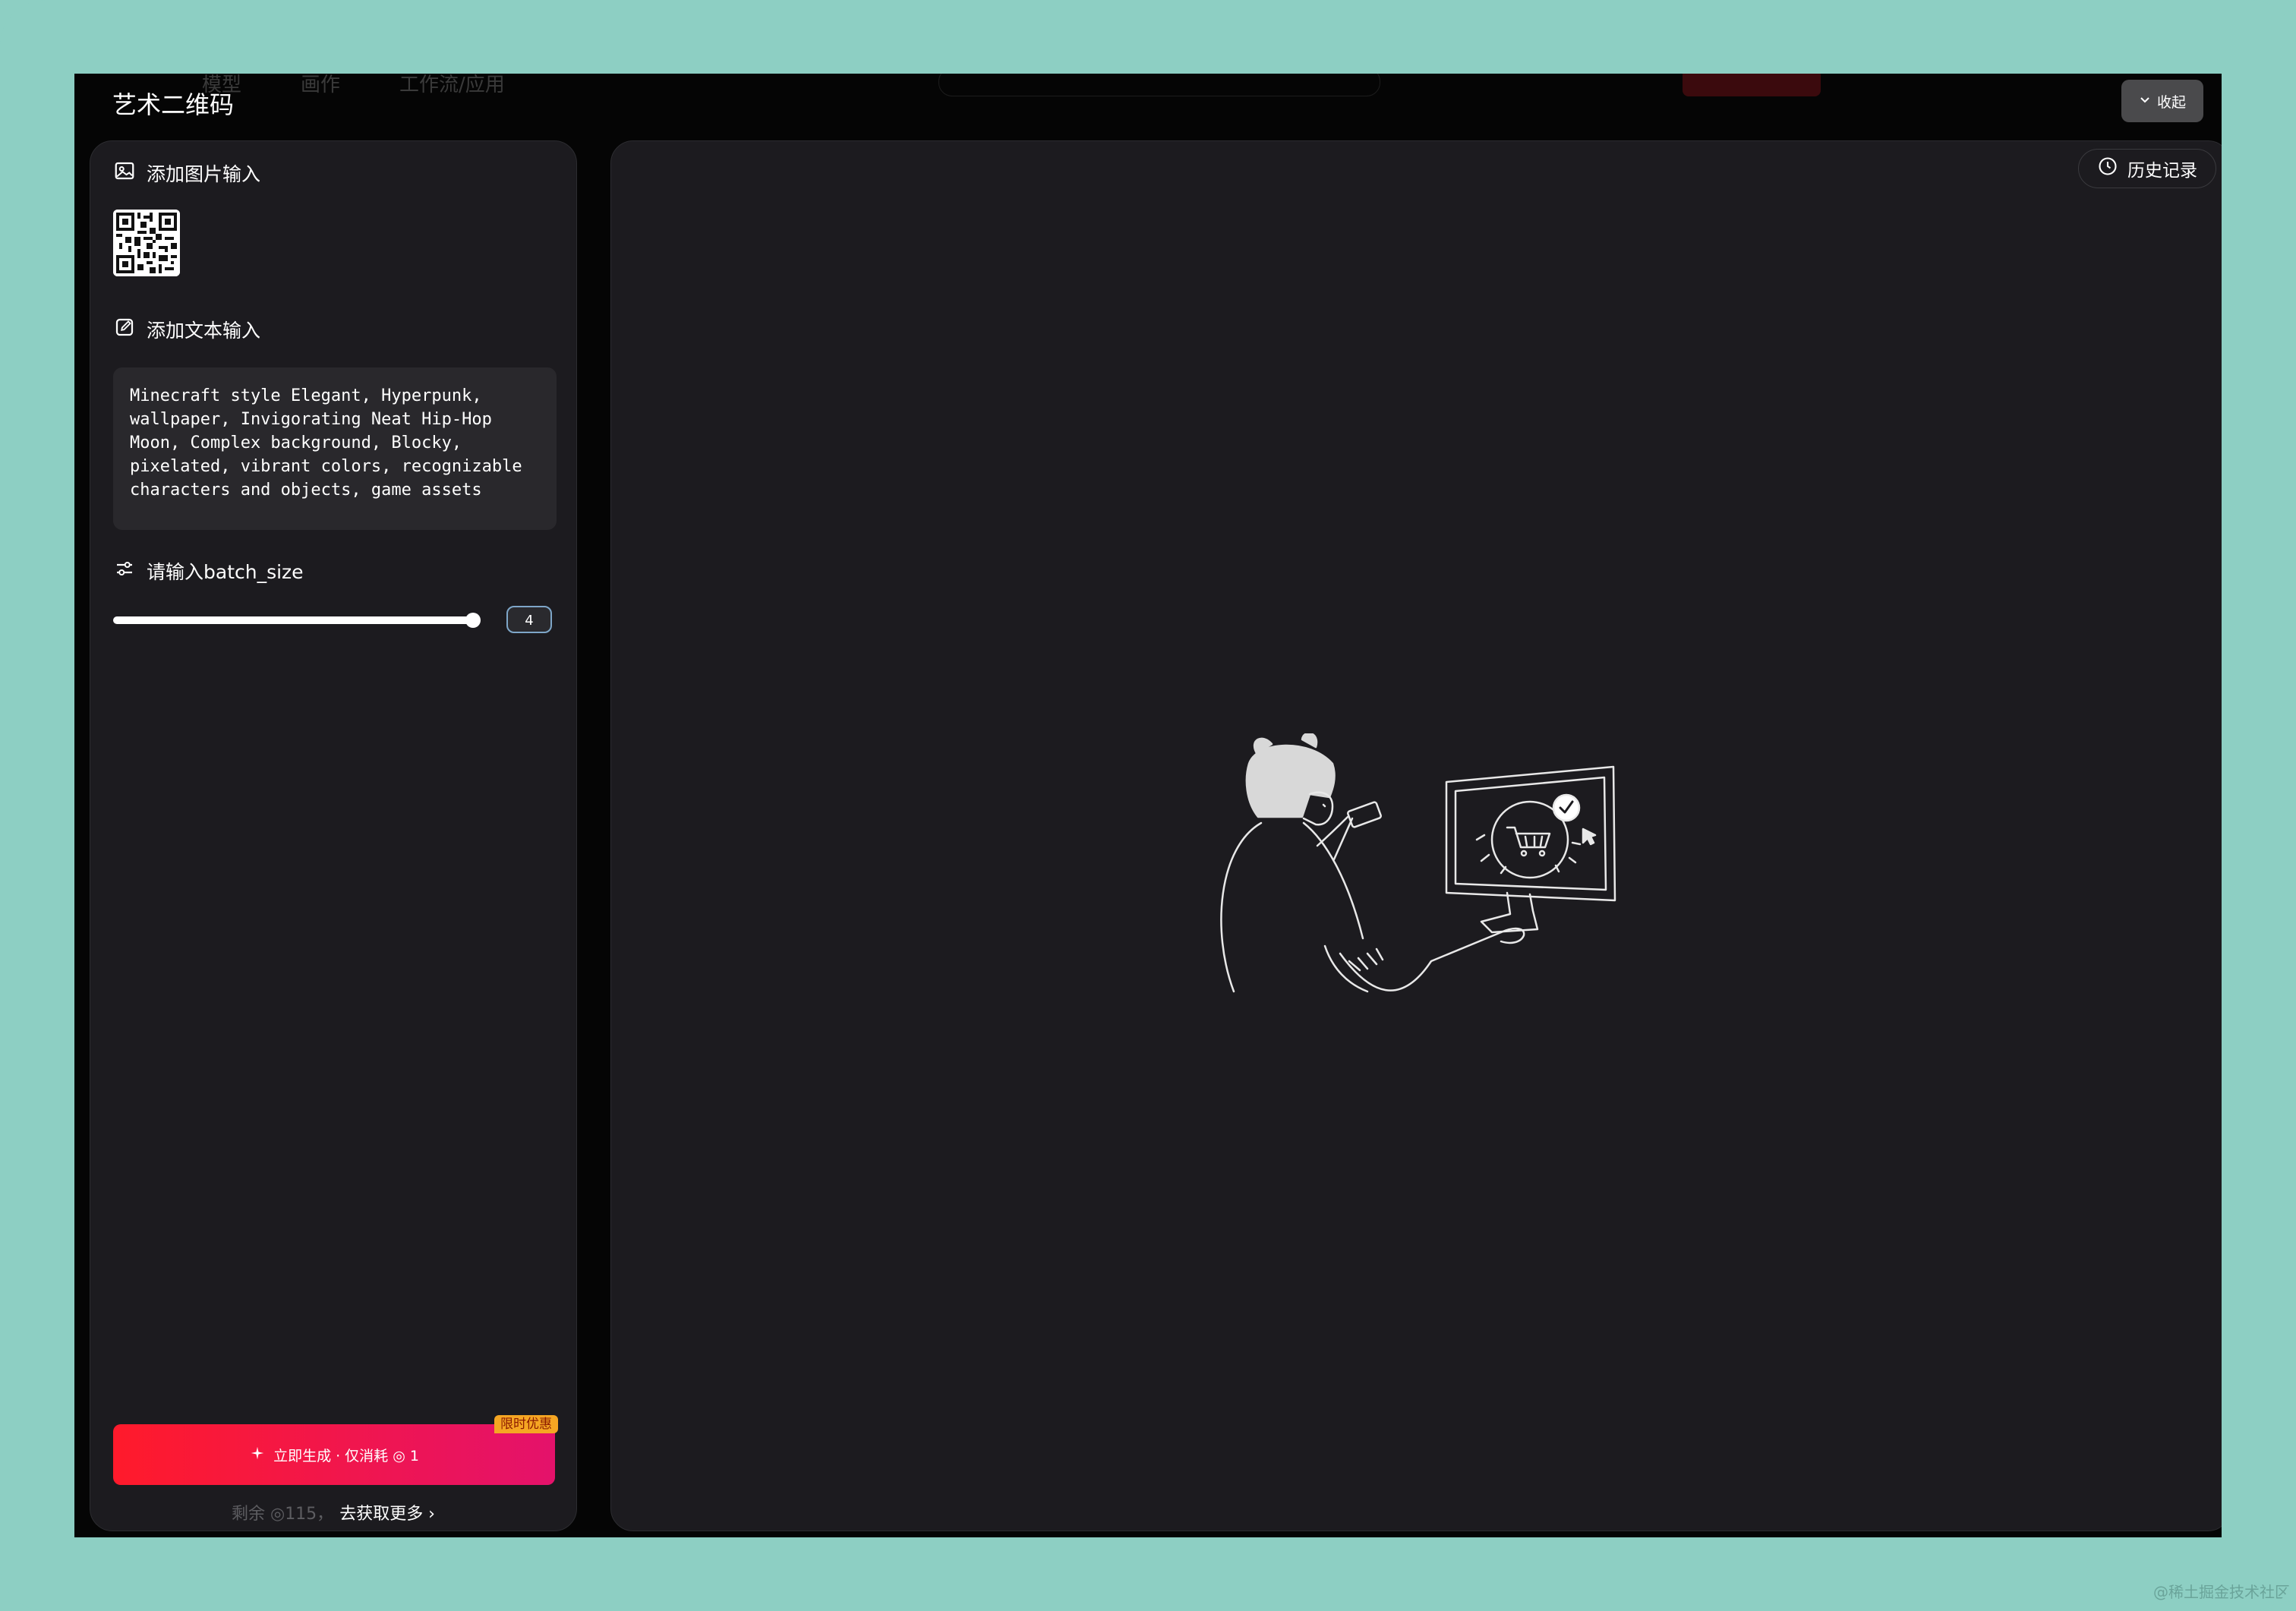  I want to click on history-button: 历史记录, so click(2147, 168).